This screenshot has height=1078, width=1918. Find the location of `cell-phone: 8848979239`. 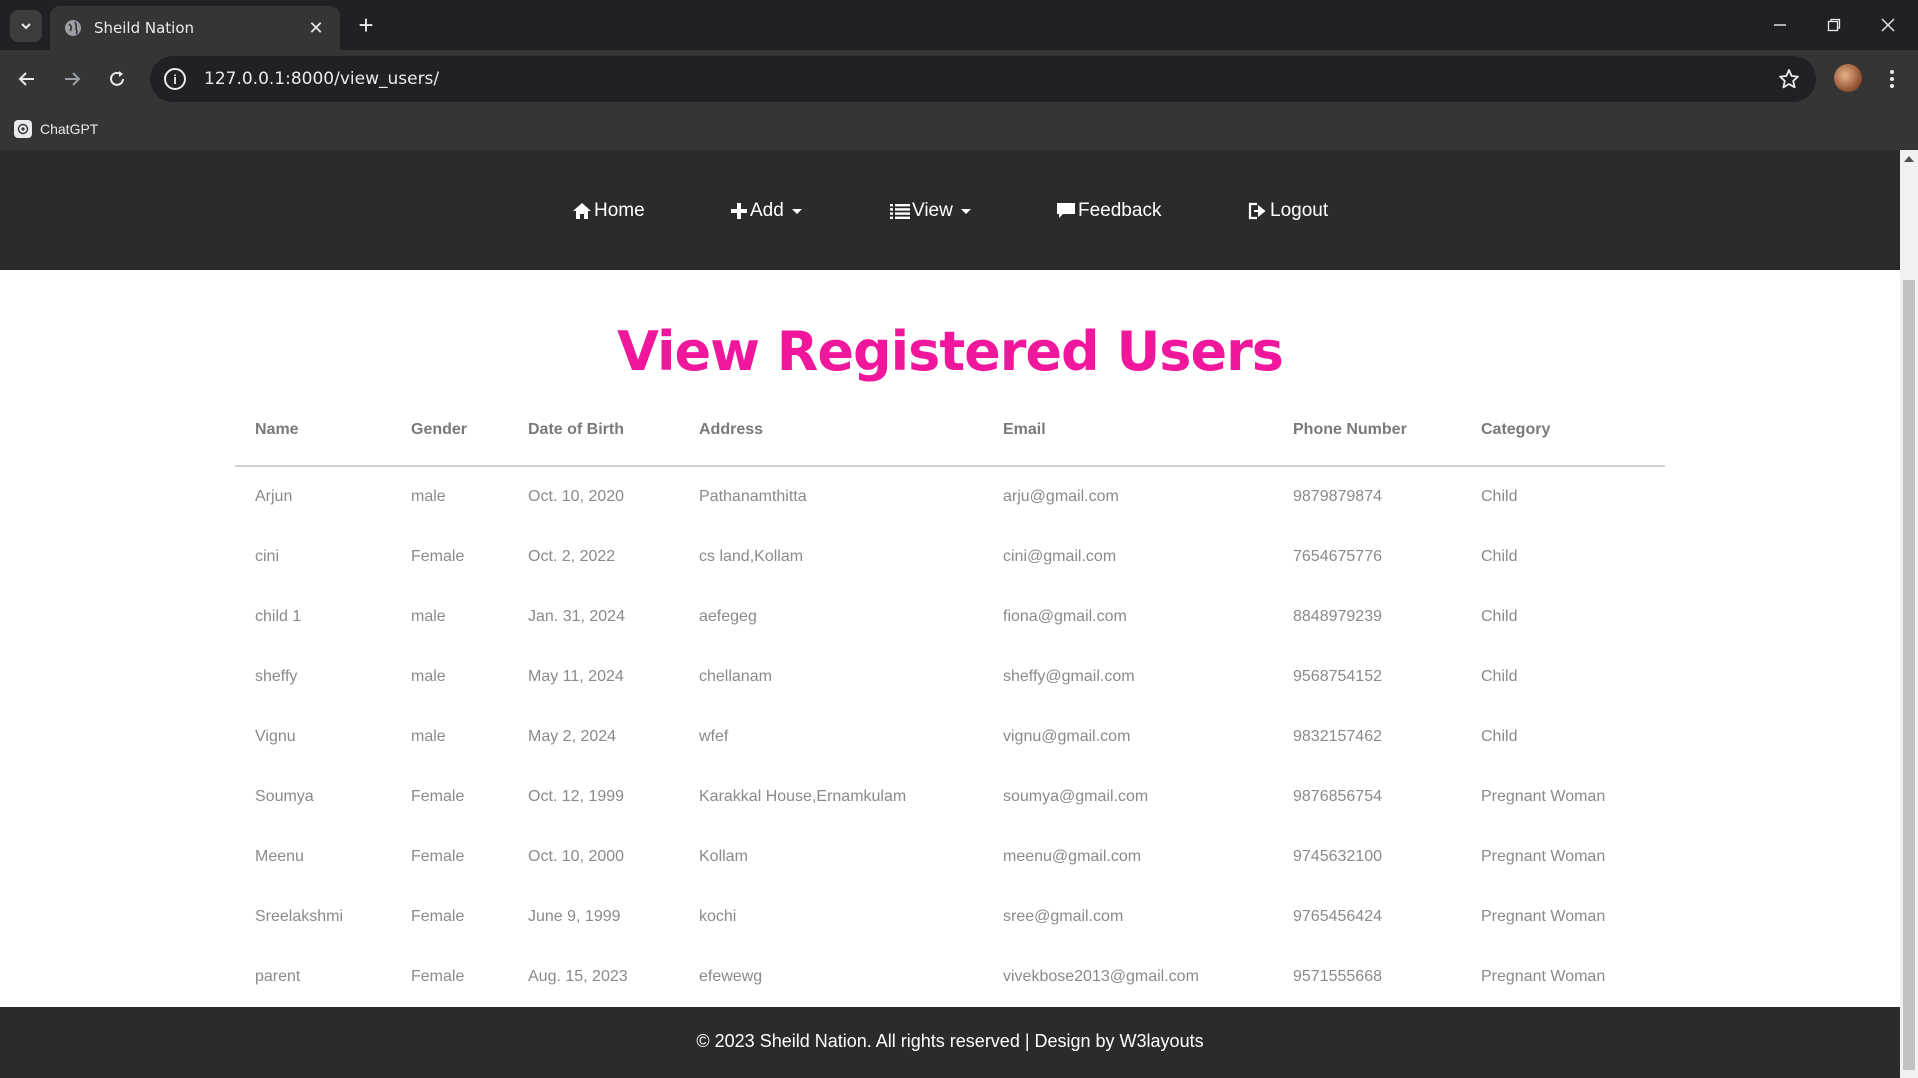

cell-phone: 8848979239 is located at coordinates (1337, 616).